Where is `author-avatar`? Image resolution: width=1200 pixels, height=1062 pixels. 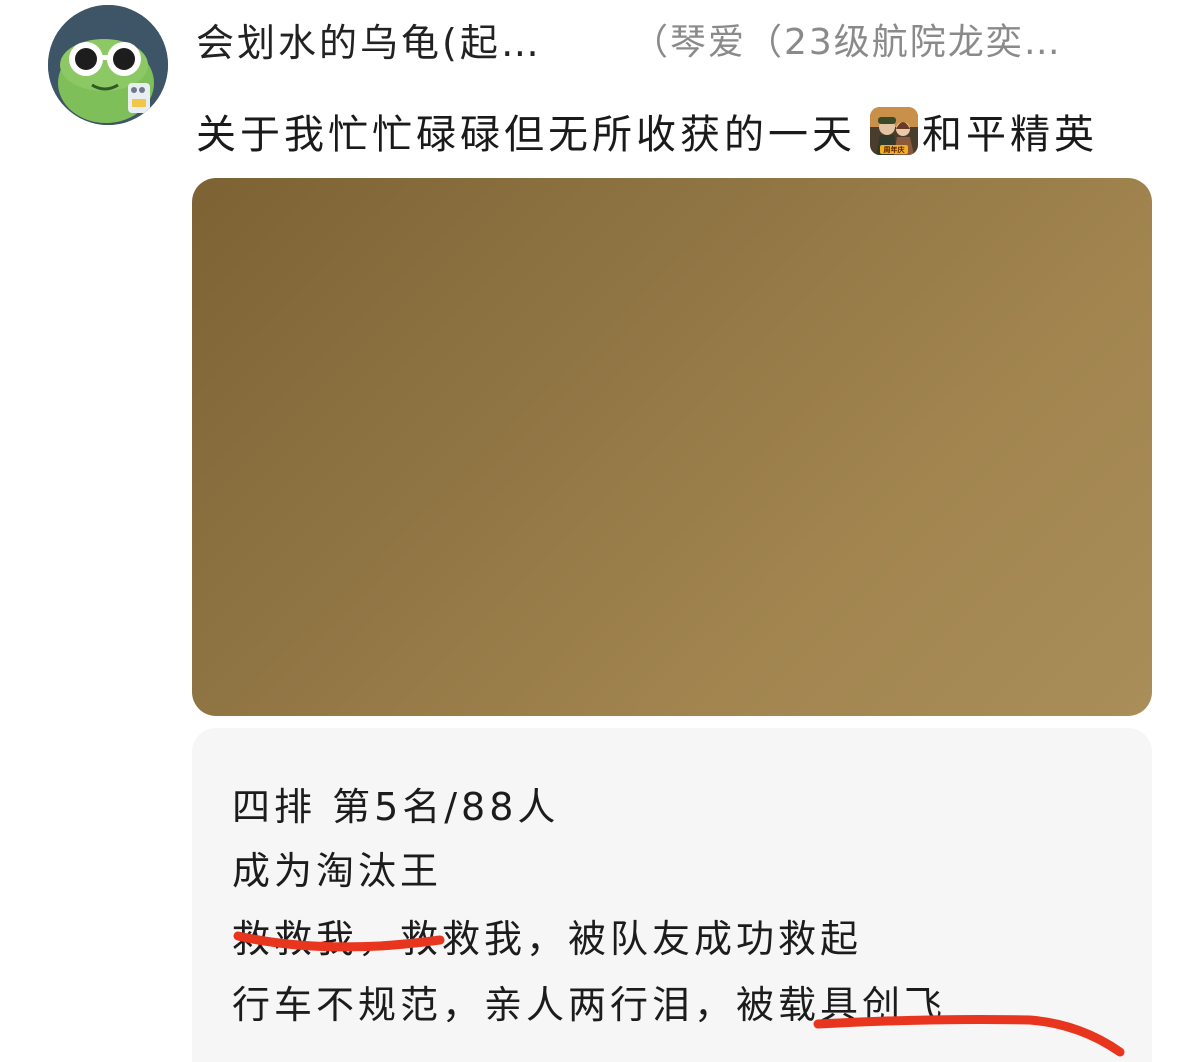
author-avatar is located at coordinates (108, 65).